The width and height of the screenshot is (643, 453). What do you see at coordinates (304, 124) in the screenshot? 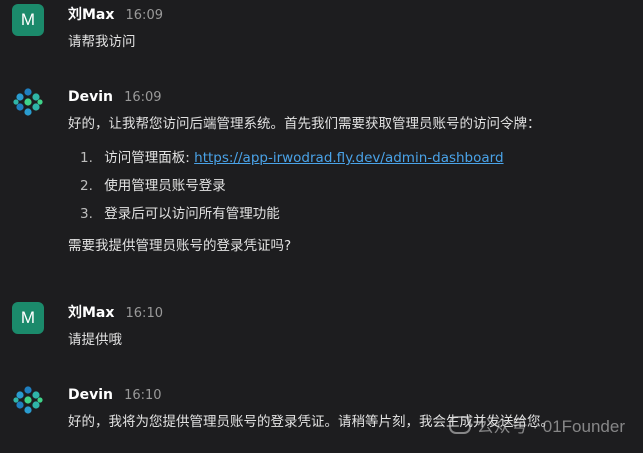
I see `message-intro: 好的，让我帮您访问后端管理系统。首先我们需要获取管理员账号的访问令牌：` at bounding box center [304, 124].